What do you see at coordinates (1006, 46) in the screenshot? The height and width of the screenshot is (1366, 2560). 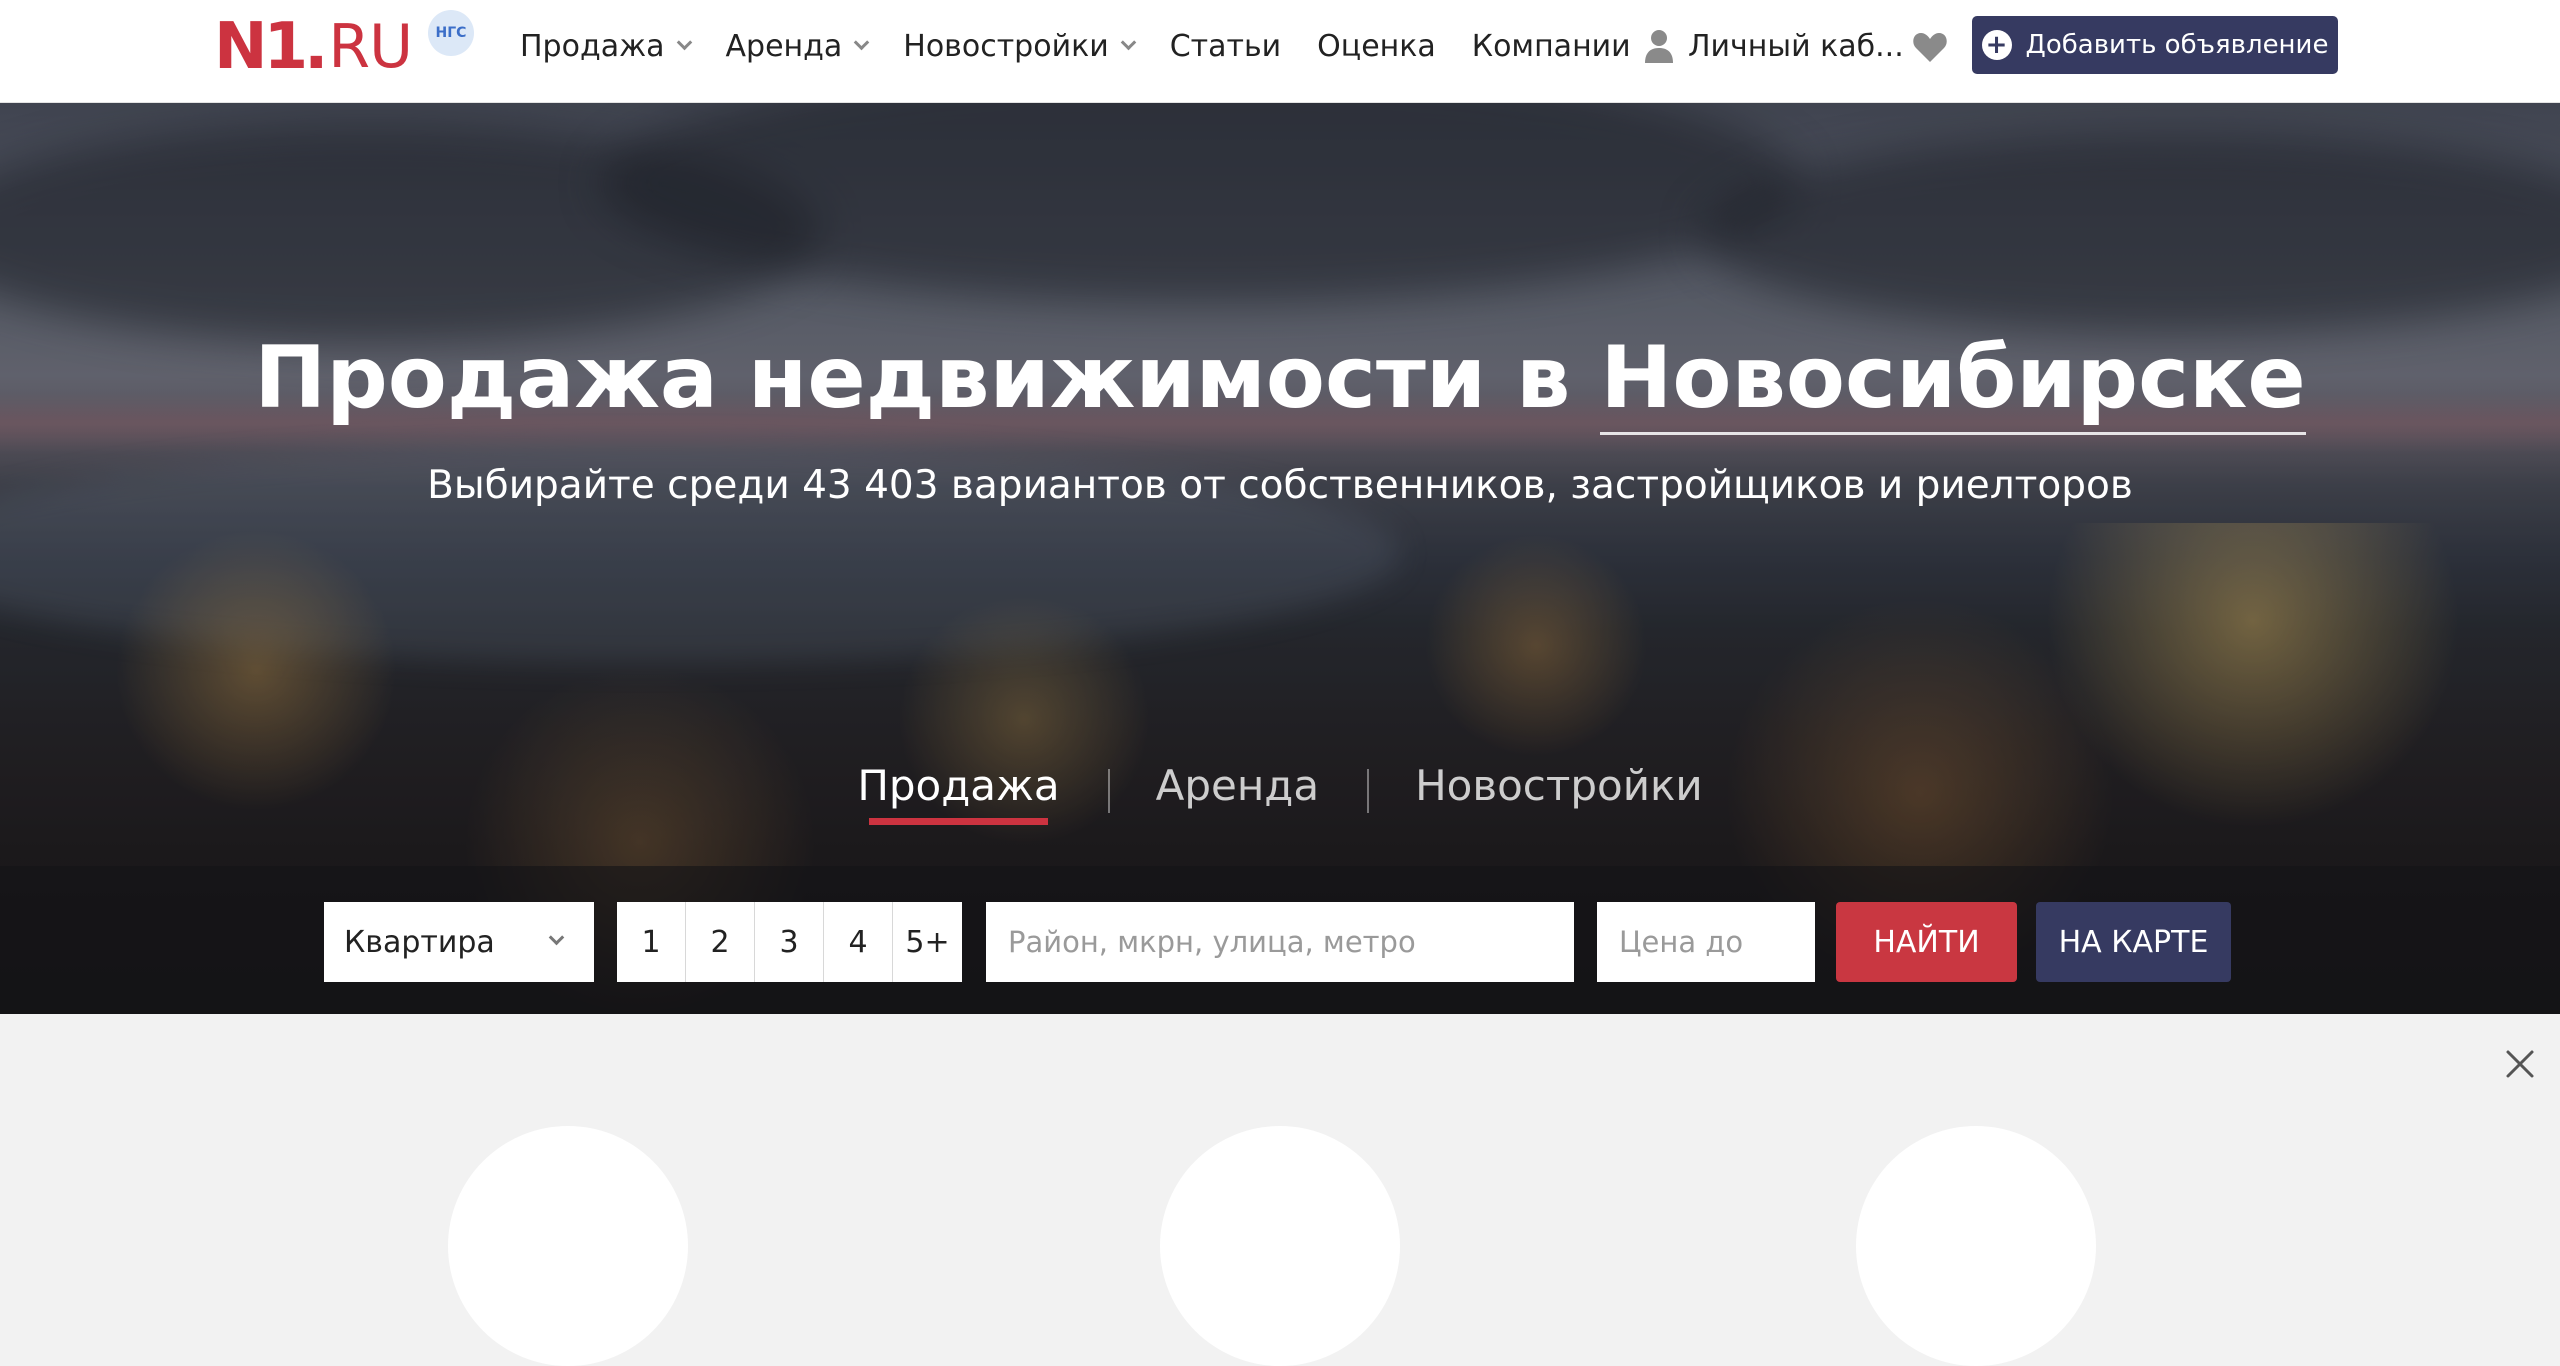 I see `nav-item-label: Новостройки` at bounding box center [1006, 46].